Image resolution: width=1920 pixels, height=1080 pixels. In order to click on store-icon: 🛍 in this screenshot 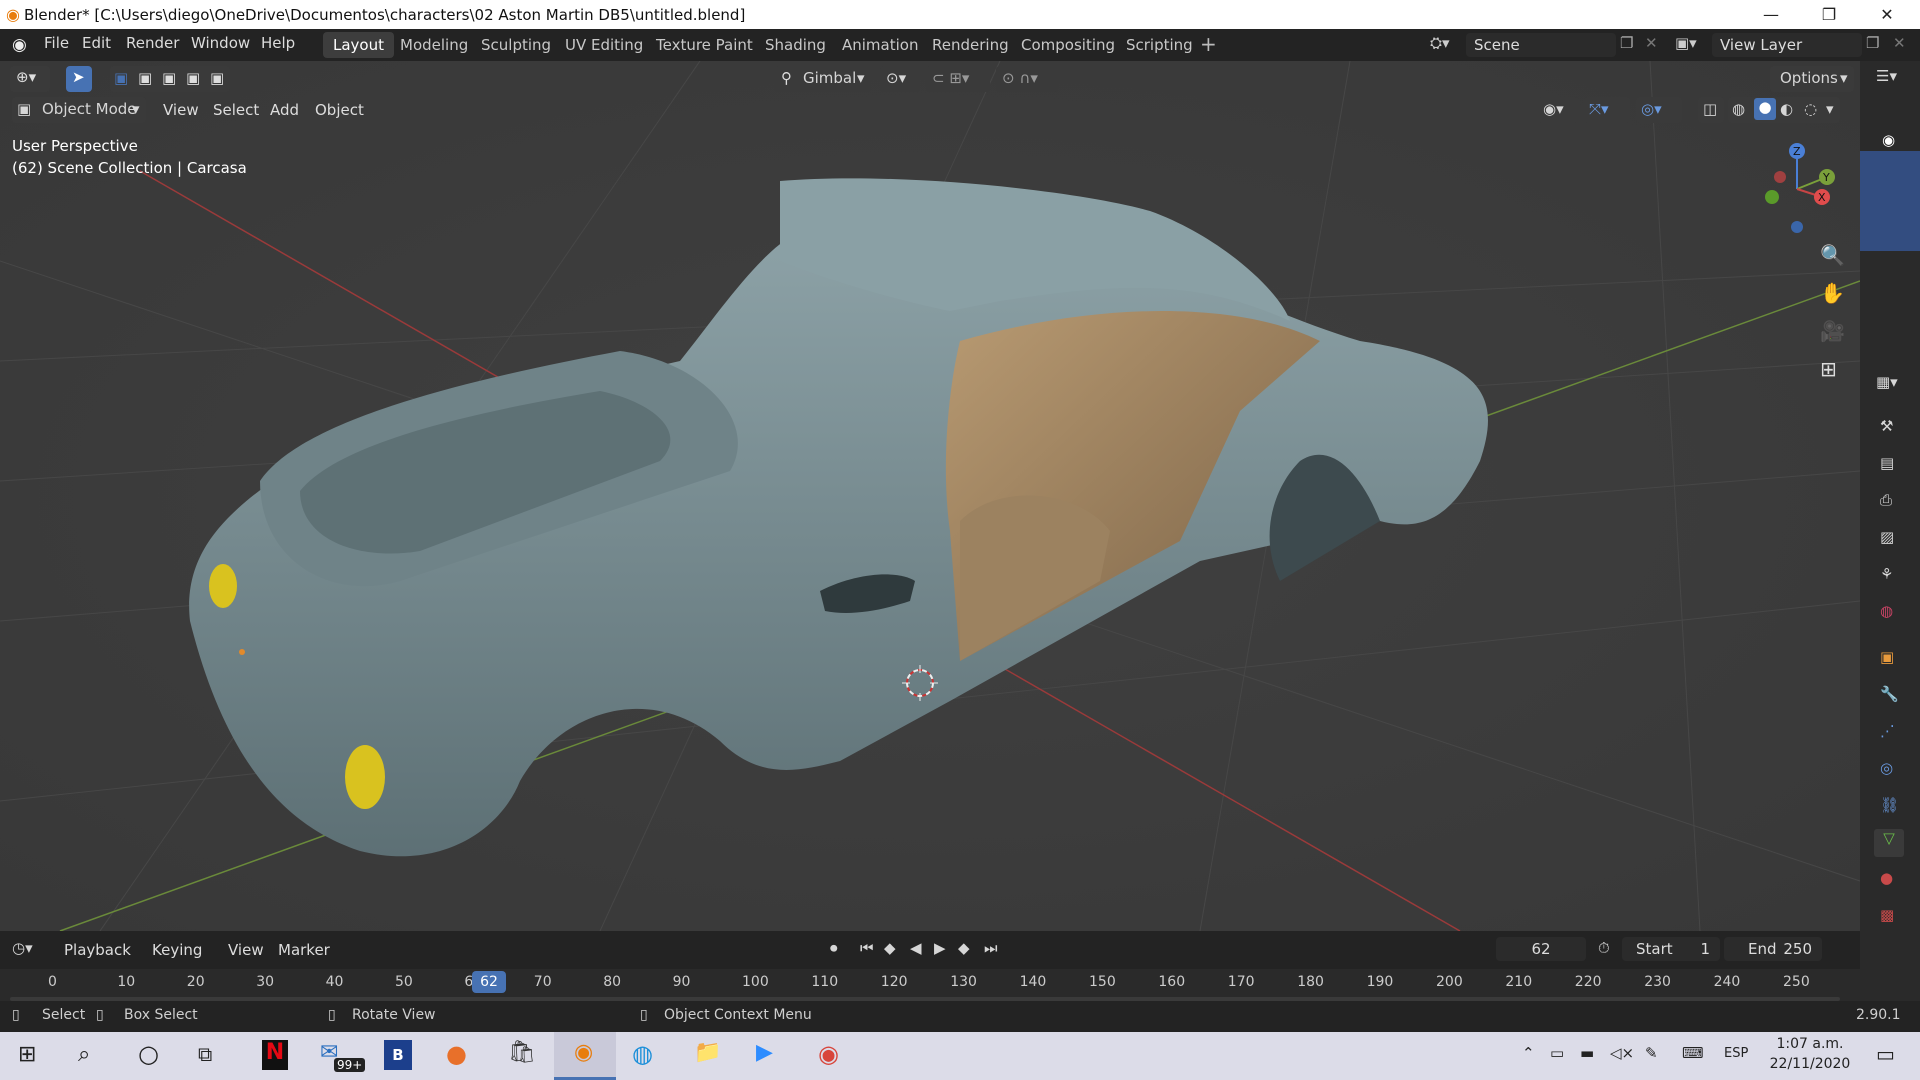, I will do `click(522, 1052)`.